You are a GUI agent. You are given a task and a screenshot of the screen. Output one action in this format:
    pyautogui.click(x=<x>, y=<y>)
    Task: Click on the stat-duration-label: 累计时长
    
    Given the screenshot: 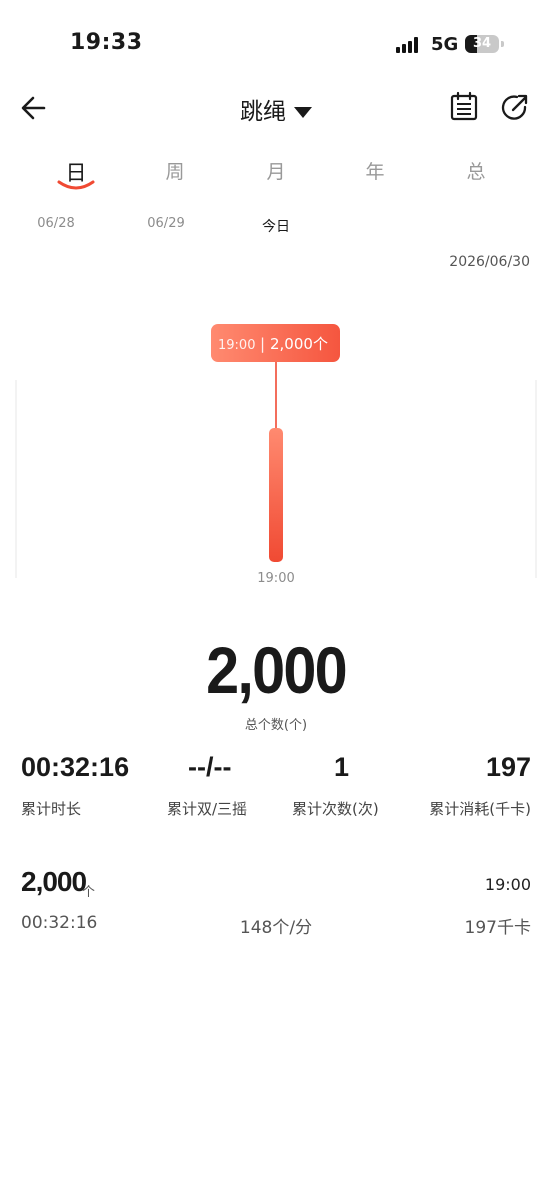 What is the action you would take?
    pyautogui.click(x=51, y=809)
    